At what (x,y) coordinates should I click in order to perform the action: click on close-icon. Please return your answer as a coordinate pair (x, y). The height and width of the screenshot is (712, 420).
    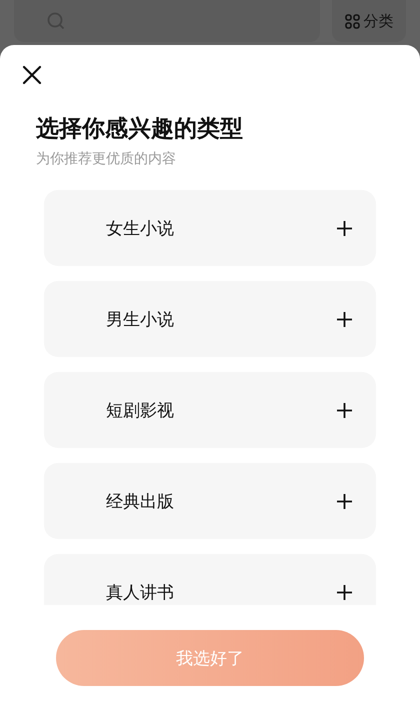
    Looking at the image, I should click on (32, 75).